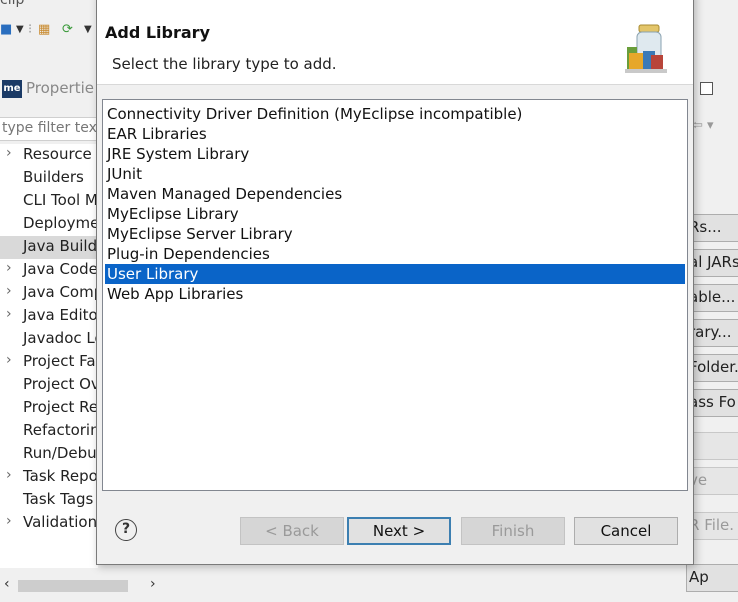 The image size is (738, 602). What do you see at coordinates (60, 522) in the screenshot?
I see `tree-item-label: Validation` at bounding box center [60, 522].